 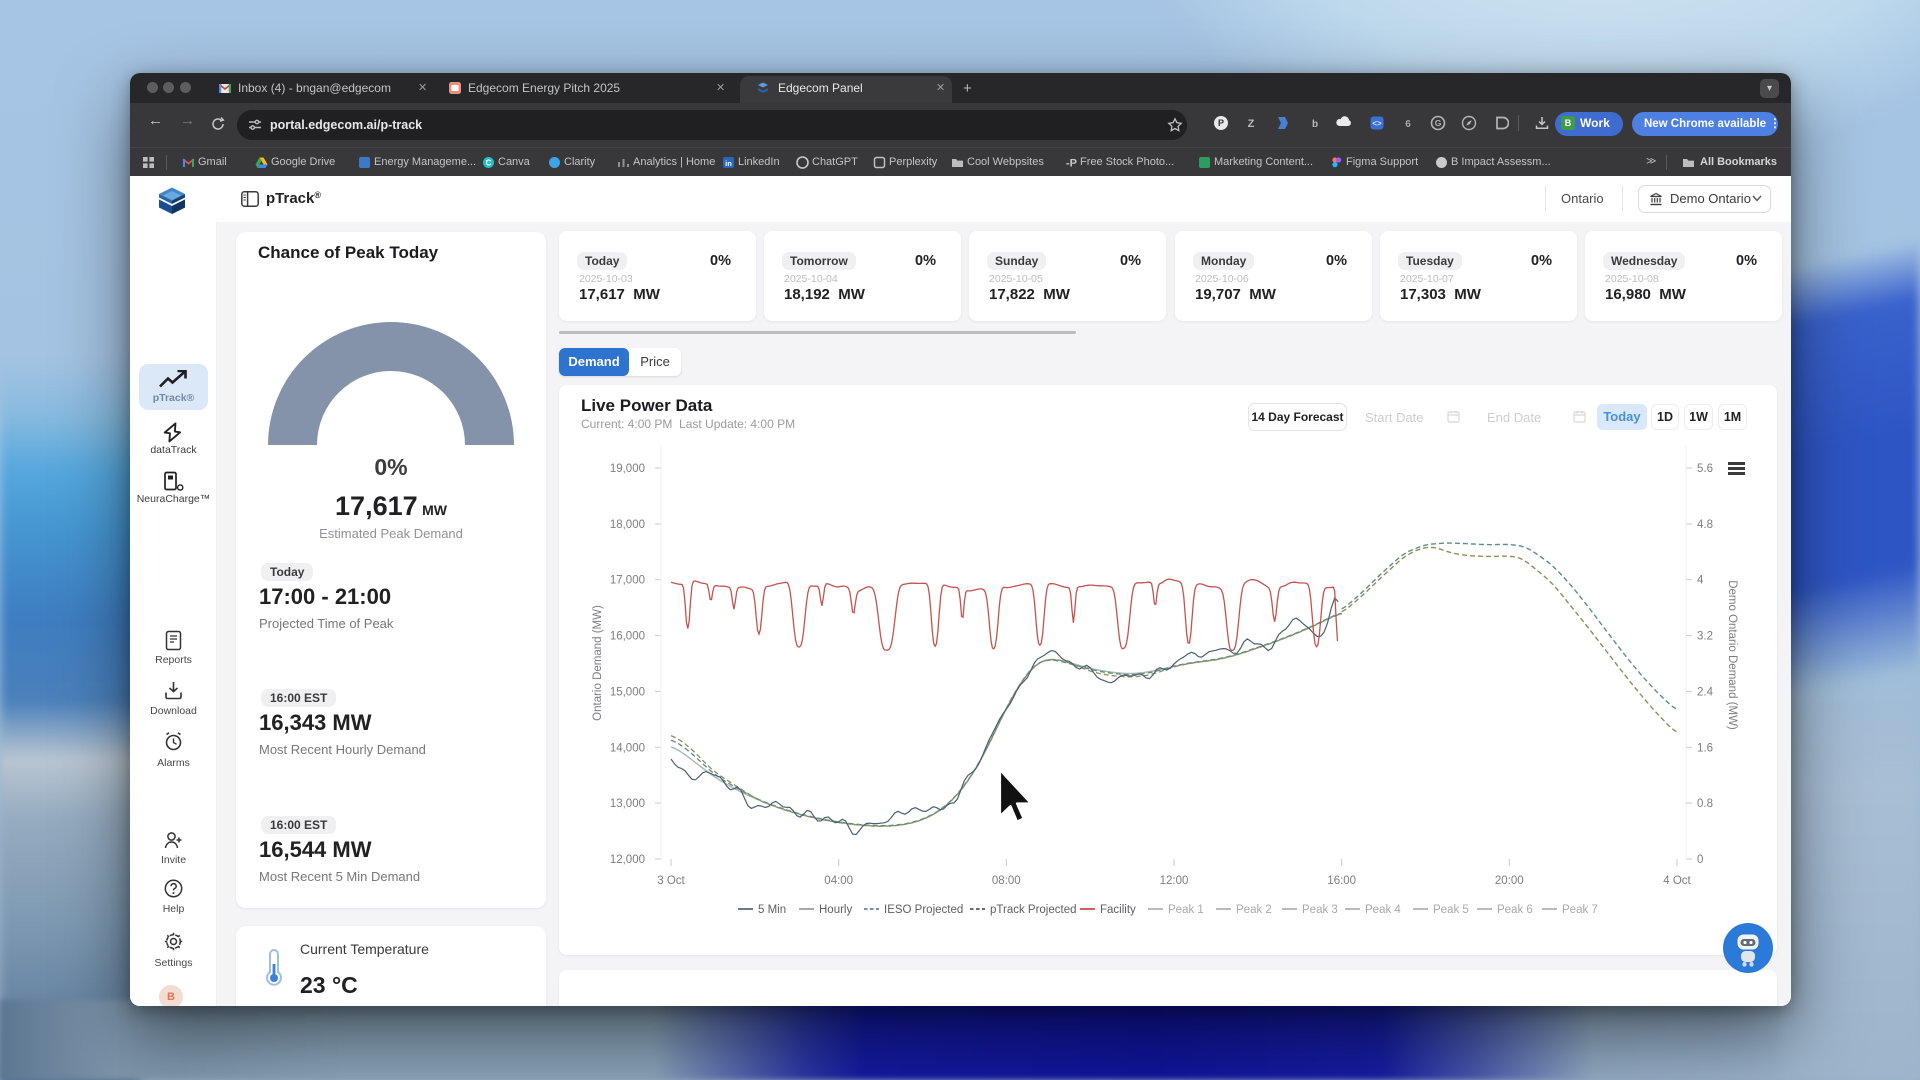 I want to click on svg-text: 16:00, so click(x=1341, y=881).